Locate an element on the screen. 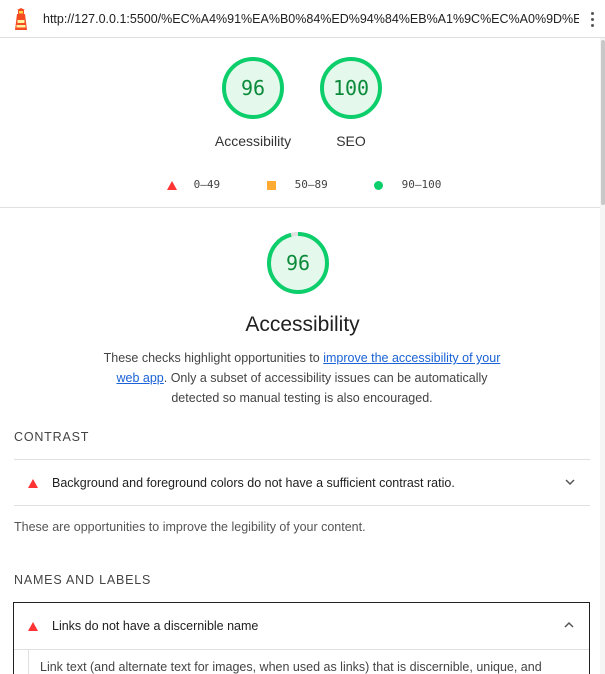 The image size is (605, 674). contrast-bottom-divider is located at coordinates (302, 505).